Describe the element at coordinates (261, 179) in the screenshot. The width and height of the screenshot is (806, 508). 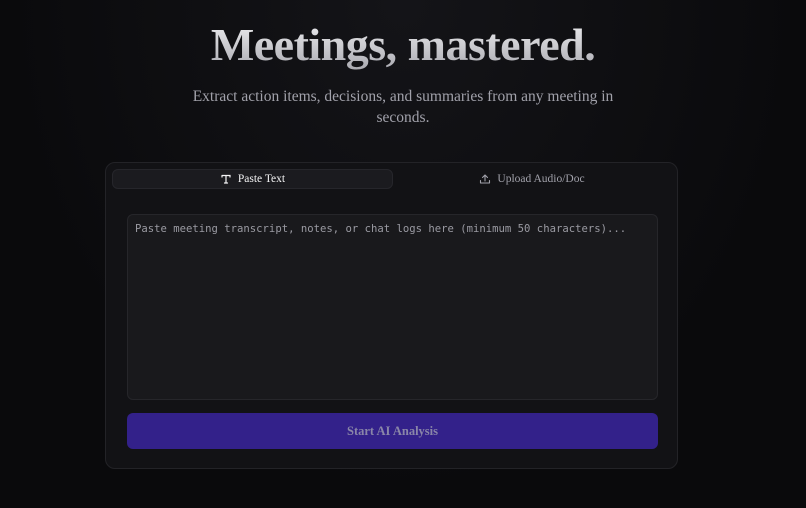
I see `tab-label: Paste Text` at that location.